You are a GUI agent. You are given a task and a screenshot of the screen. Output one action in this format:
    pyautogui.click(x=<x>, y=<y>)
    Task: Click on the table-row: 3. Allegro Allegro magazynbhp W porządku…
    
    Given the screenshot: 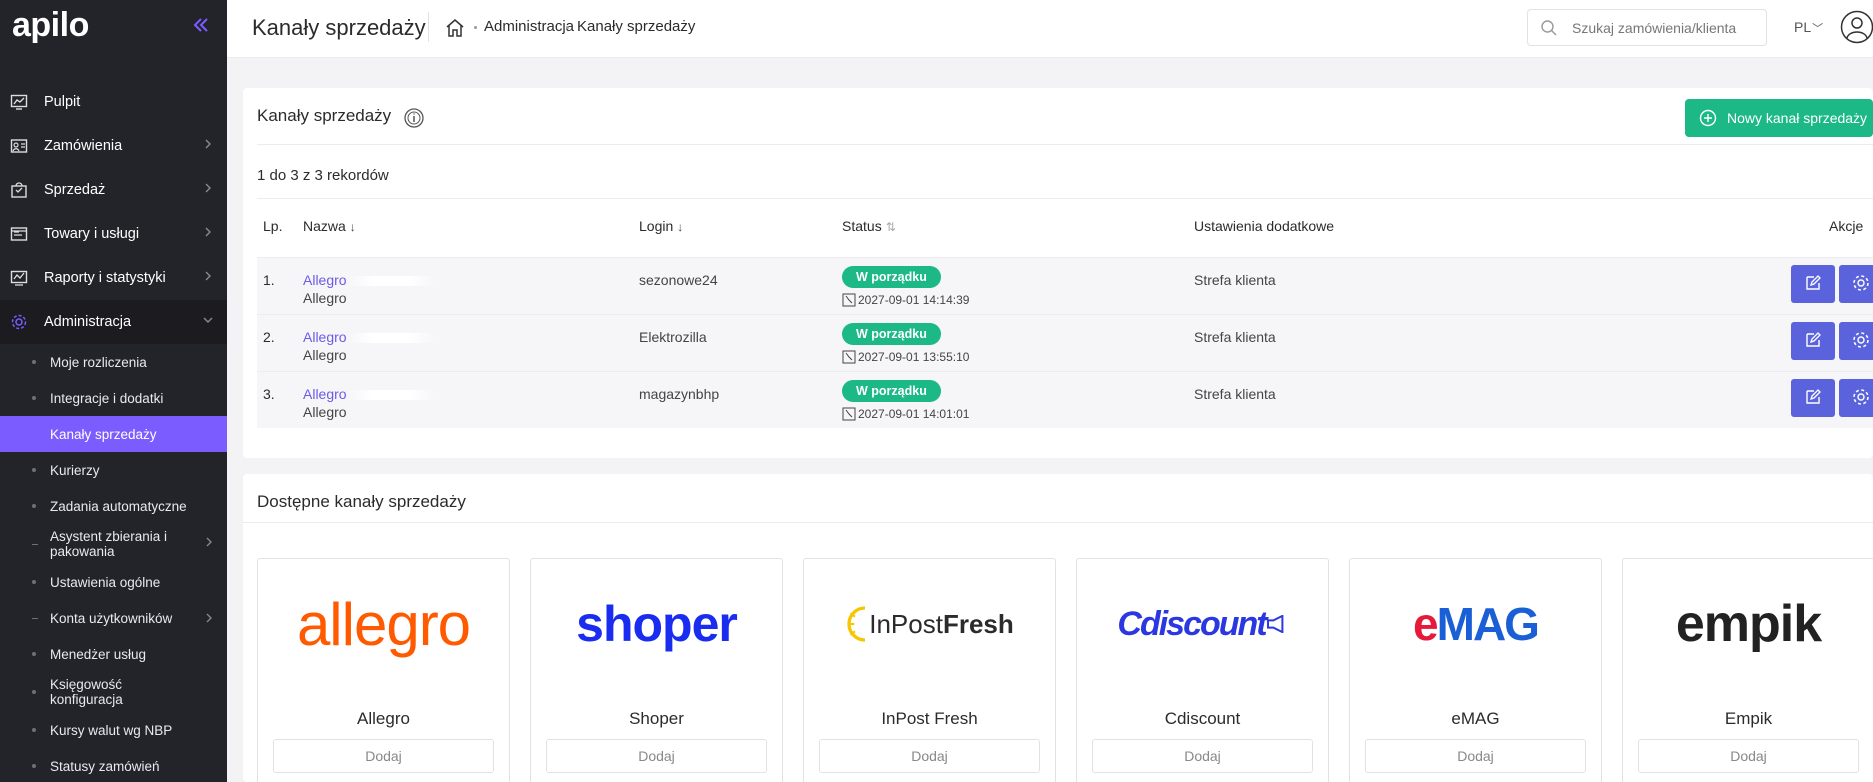 What is the action you would take?
    pyautogui.click(x=1065, y=399)
    